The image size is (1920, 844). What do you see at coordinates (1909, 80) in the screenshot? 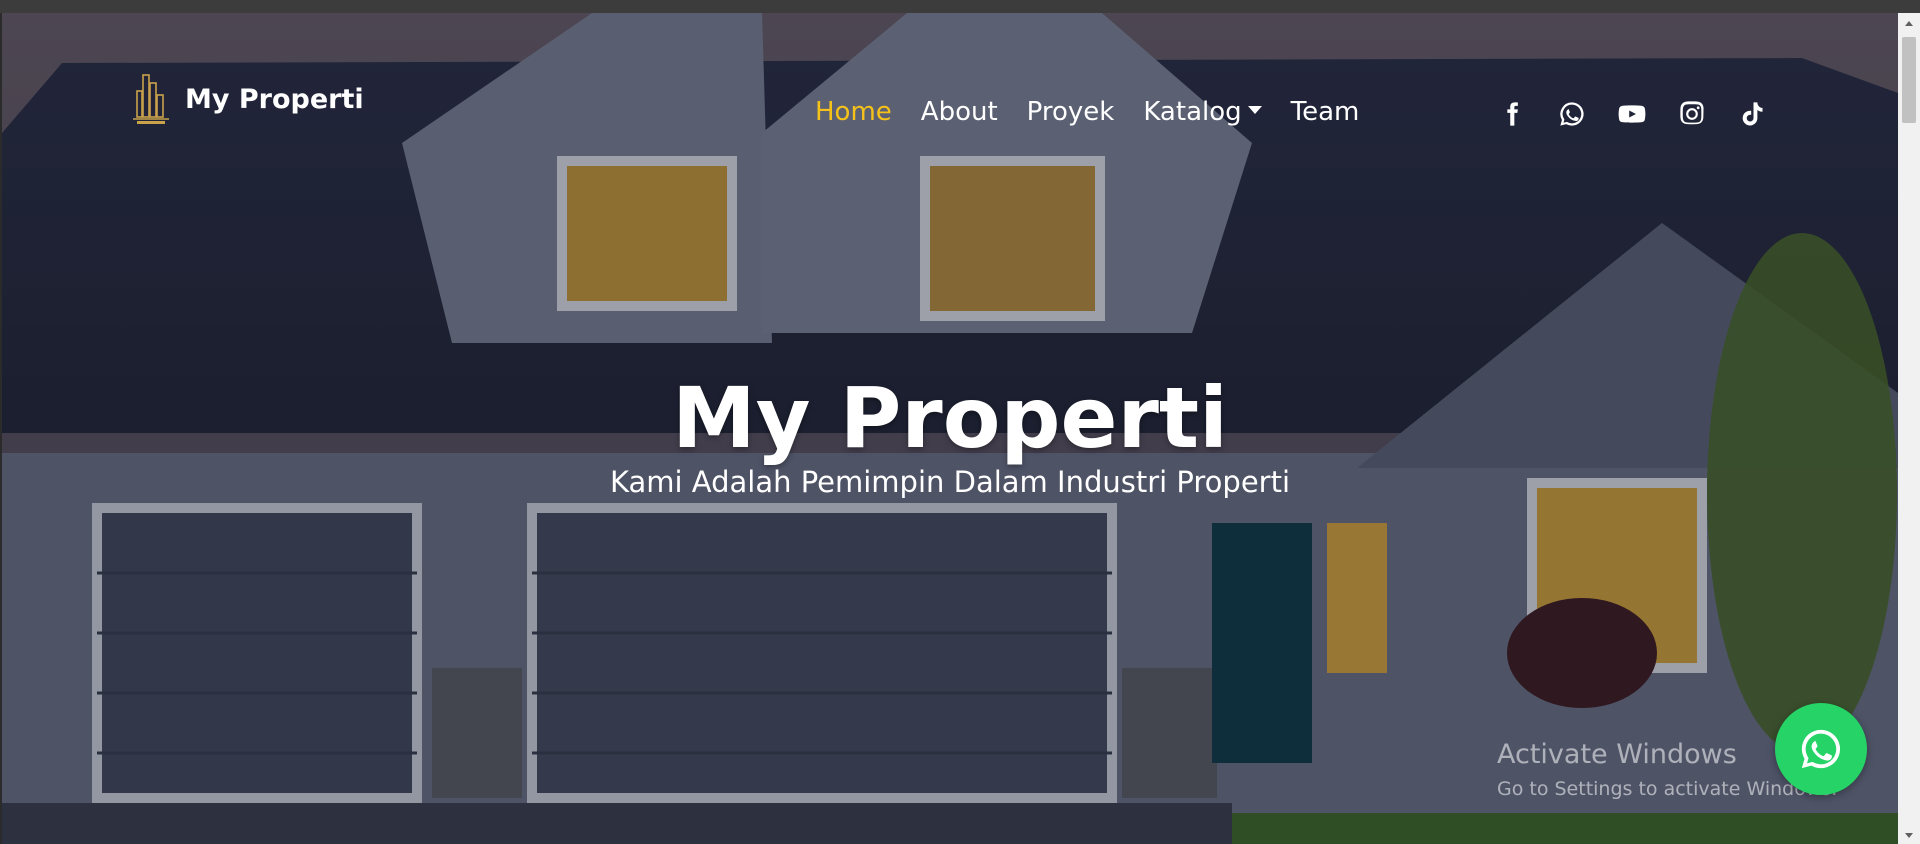
I see `scrollbar-thumb` at bounding box center [1909, 80].